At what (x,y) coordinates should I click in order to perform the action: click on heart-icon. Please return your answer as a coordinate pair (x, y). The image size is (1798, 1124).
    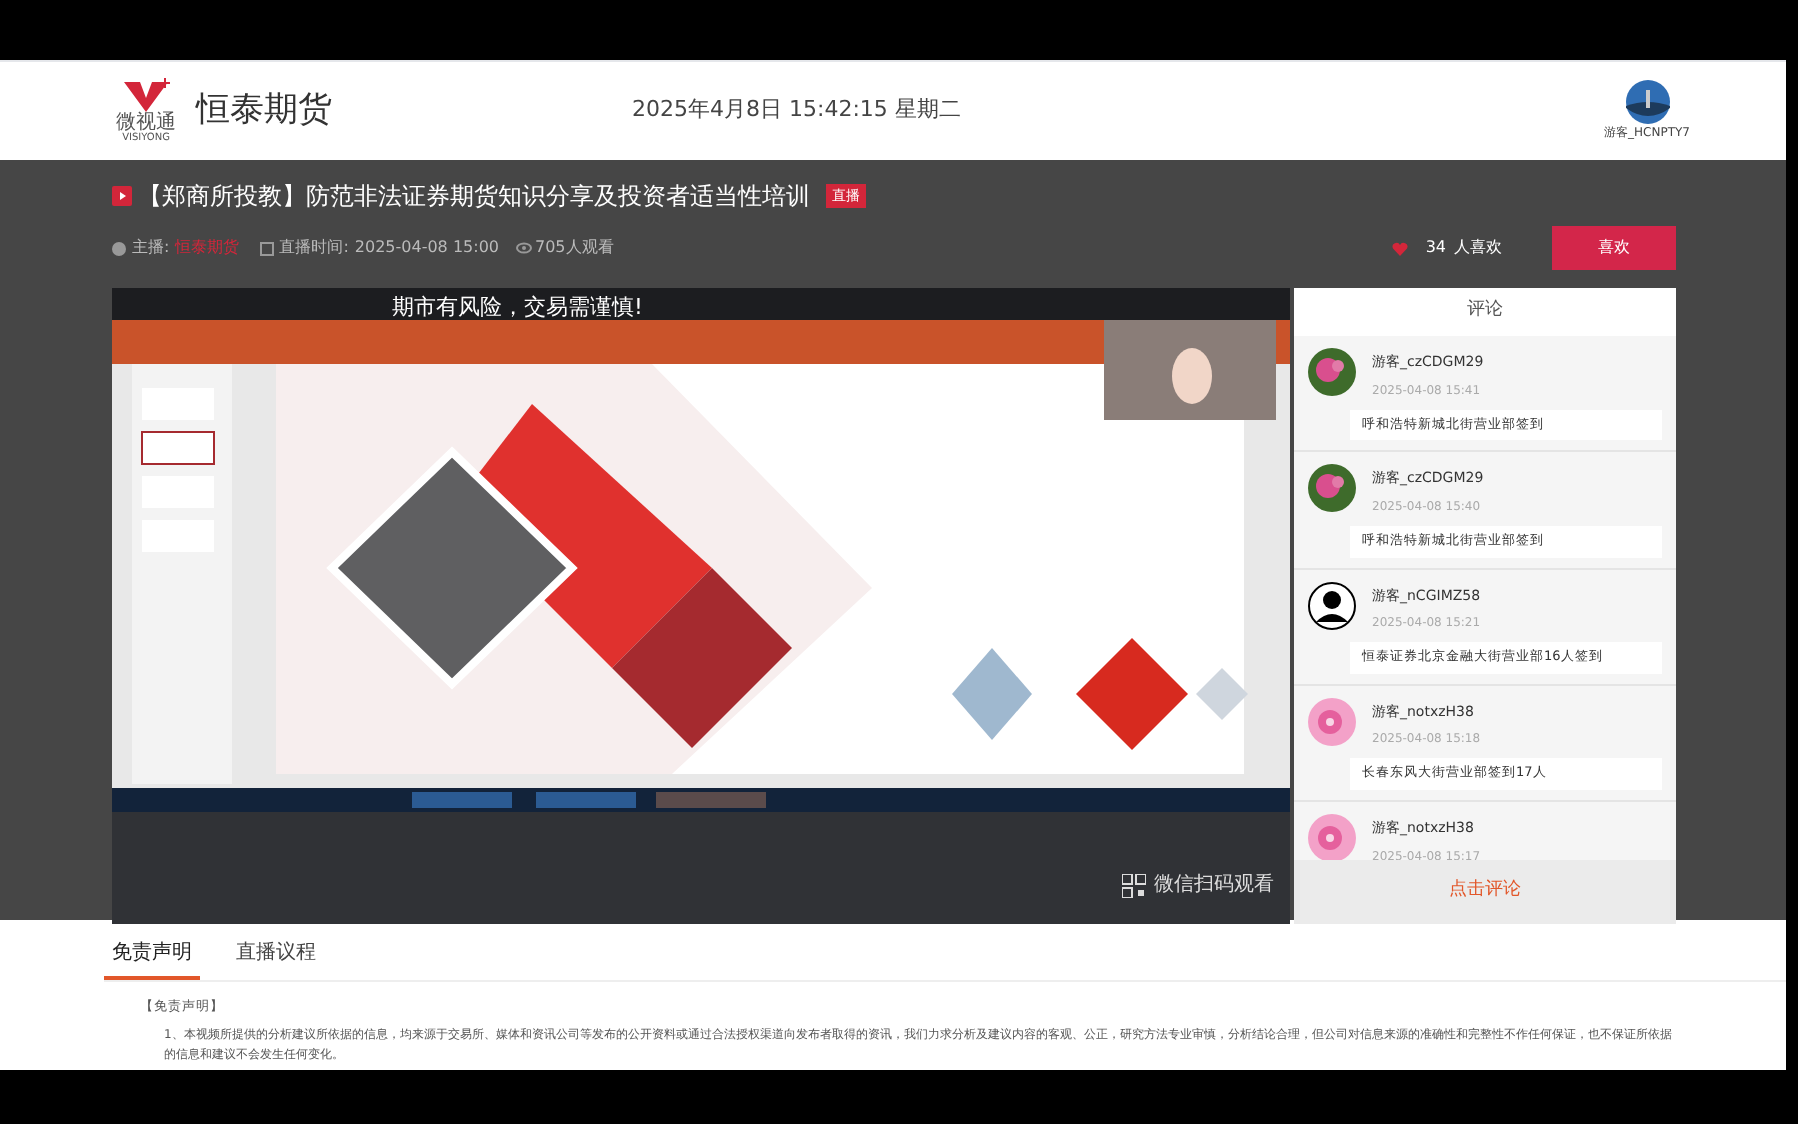
    Looking at the image, I should click on (1399, 248).